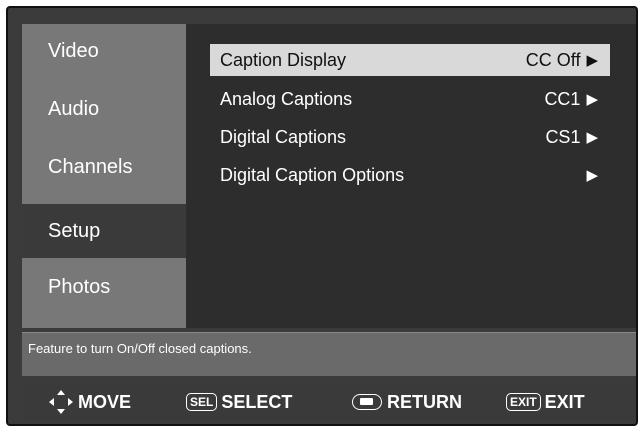 Image resolution: width=644 pixels, height=432 pixels. Describe the element at coordinates (79, 287) in the screenshot. I see `sidebar-item-label: Photos` at that location.